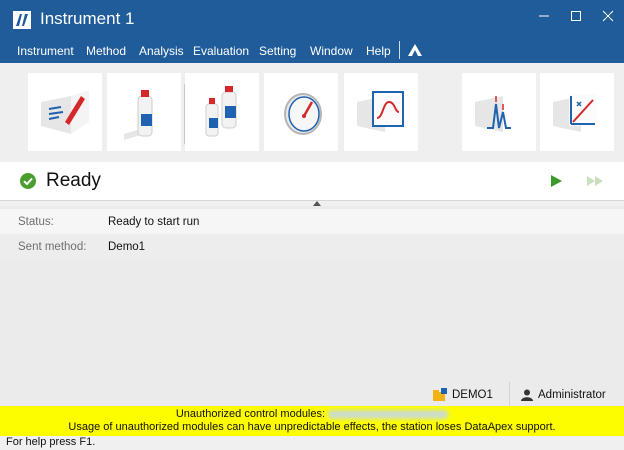 The height and width of the screenshot is (450, 624). I want to click on maximize-icon, so click(576, 18).